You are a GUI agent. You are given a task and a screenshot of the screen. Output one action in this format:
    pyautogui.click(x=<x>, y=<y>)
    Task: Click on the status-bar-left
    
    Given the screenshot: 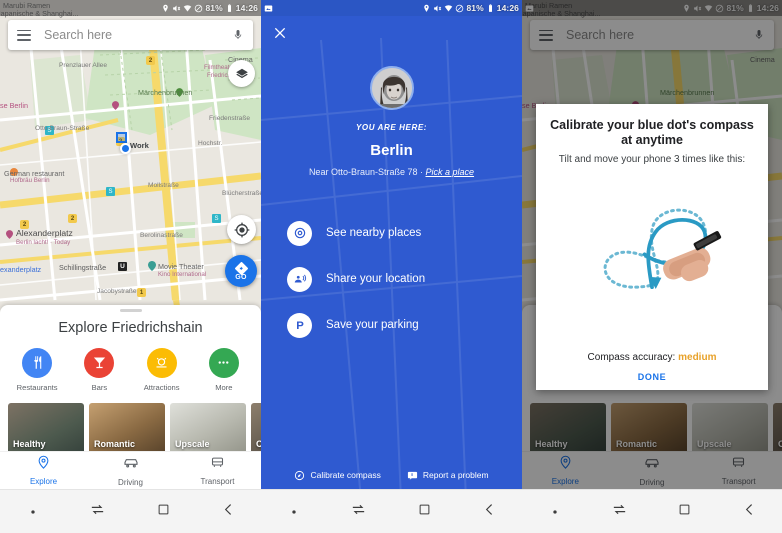 What is the action you would take?
    pyautogui.click(x=343, y=8)
    